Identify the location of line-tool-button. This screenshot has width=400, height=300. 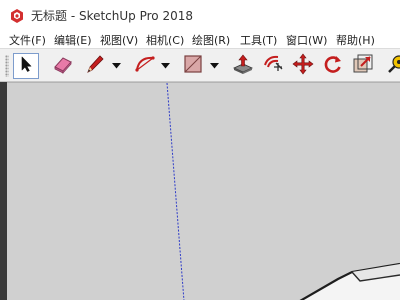
(95, 66).